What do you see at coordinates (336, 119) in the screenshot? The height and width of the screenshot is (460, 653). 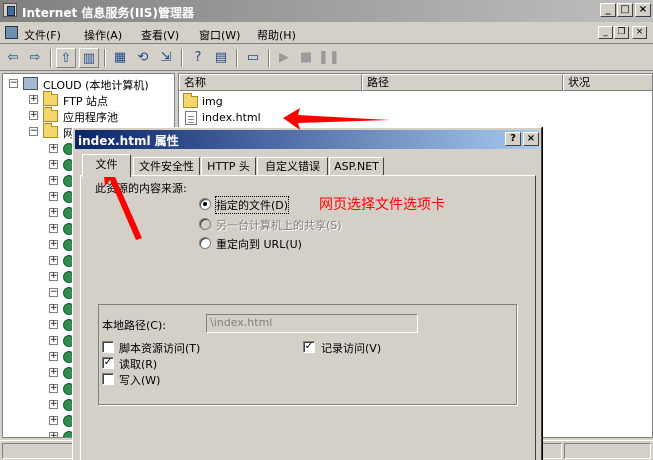 I see `arrow-to-index-html` at bounding box center [336, 119].